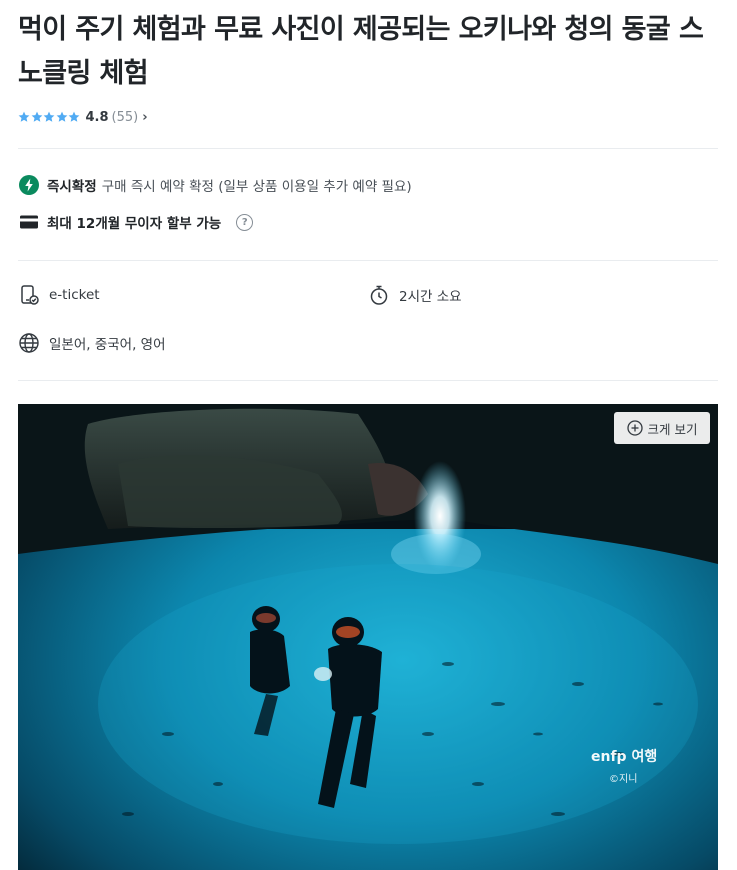  I want to click on zoom-view-button: 크게 보기, so click(662, 428).